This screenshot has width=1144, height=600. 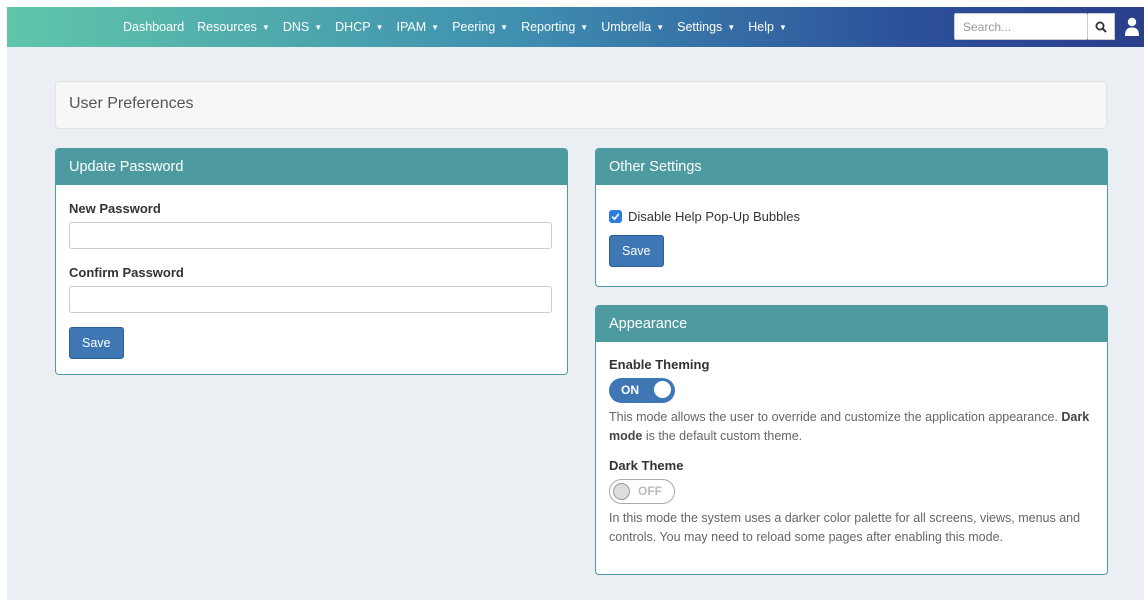 I want to click on nav-item-dns: DNS ▼, so click(x=302, y=27).